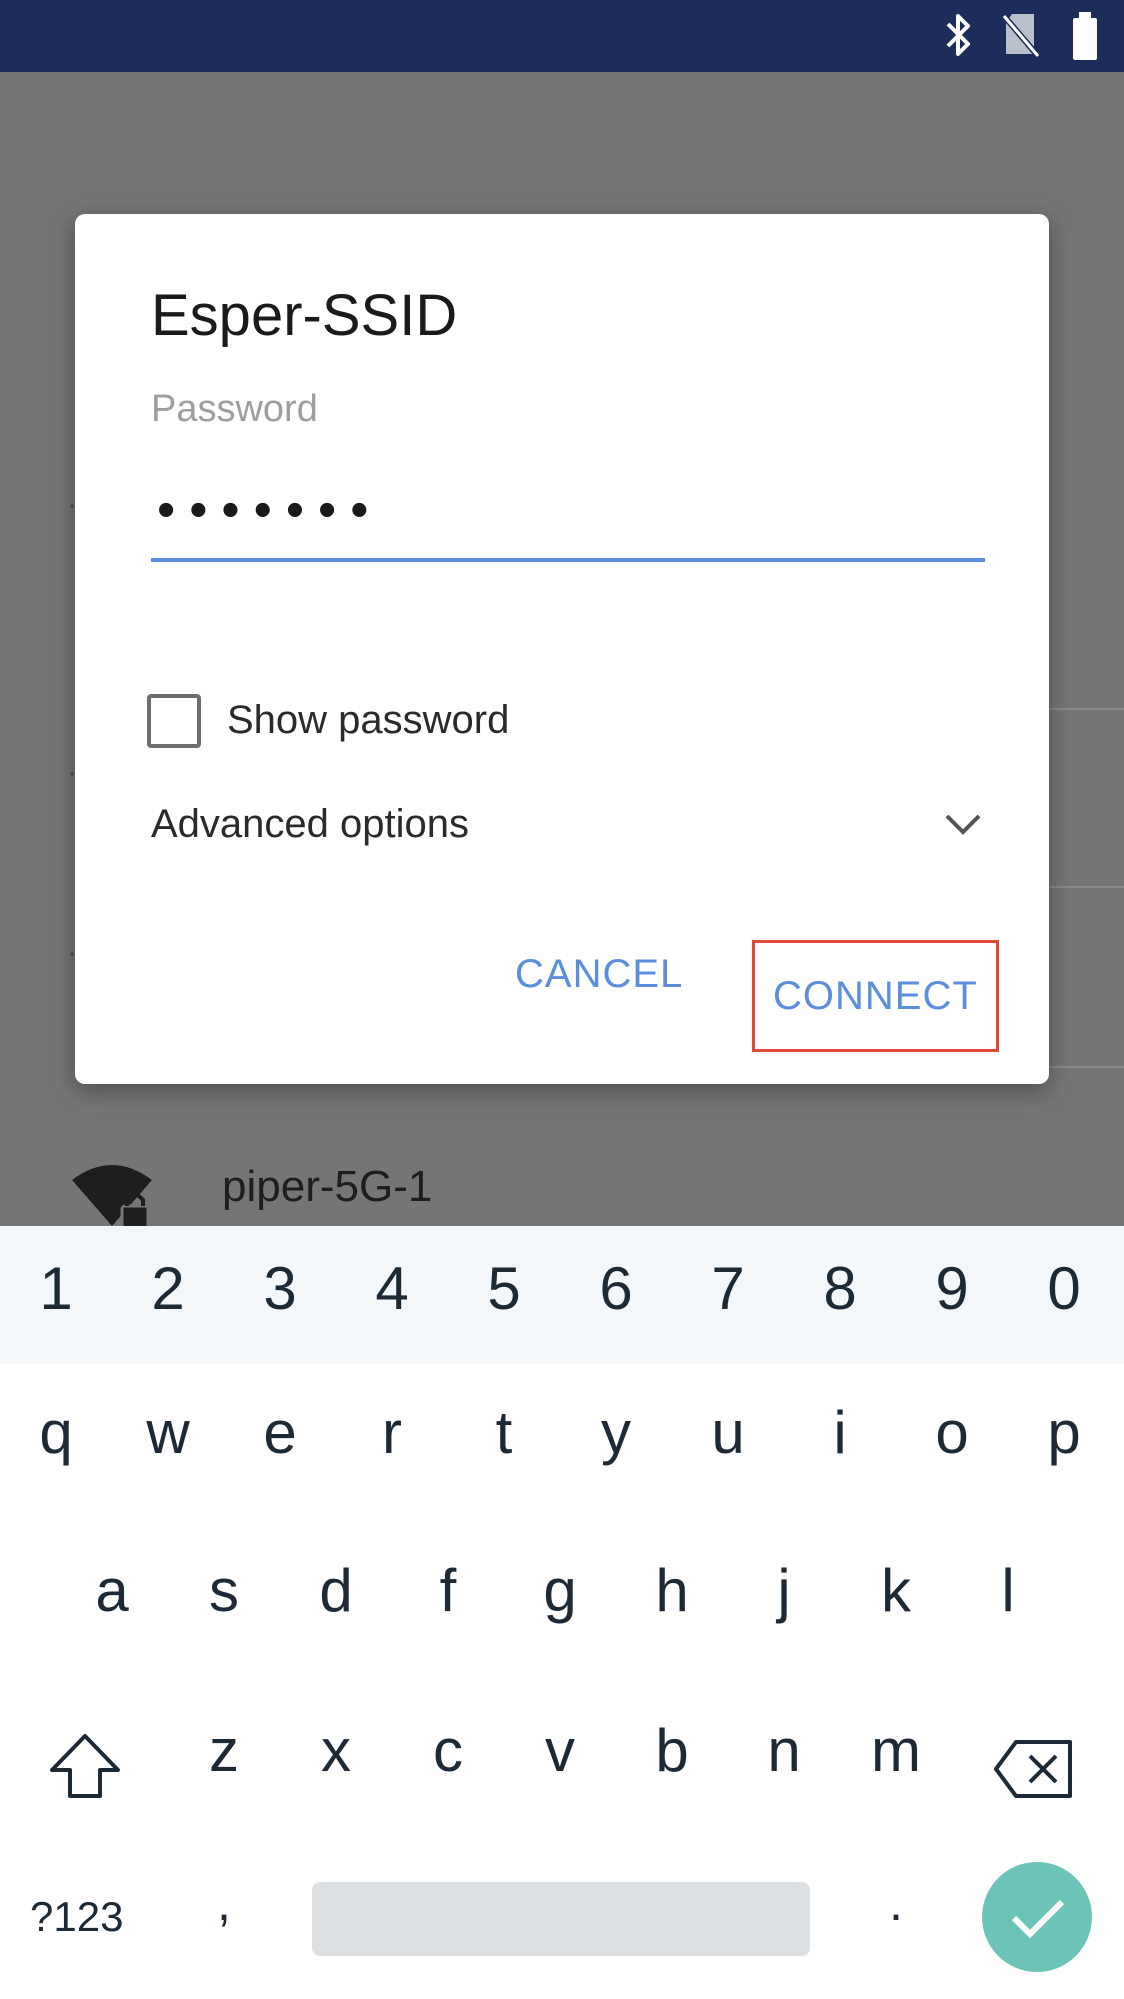 The width and height of the screenshot is (1124, 1999). I want to click on key-y: y, so click(616, 1432).